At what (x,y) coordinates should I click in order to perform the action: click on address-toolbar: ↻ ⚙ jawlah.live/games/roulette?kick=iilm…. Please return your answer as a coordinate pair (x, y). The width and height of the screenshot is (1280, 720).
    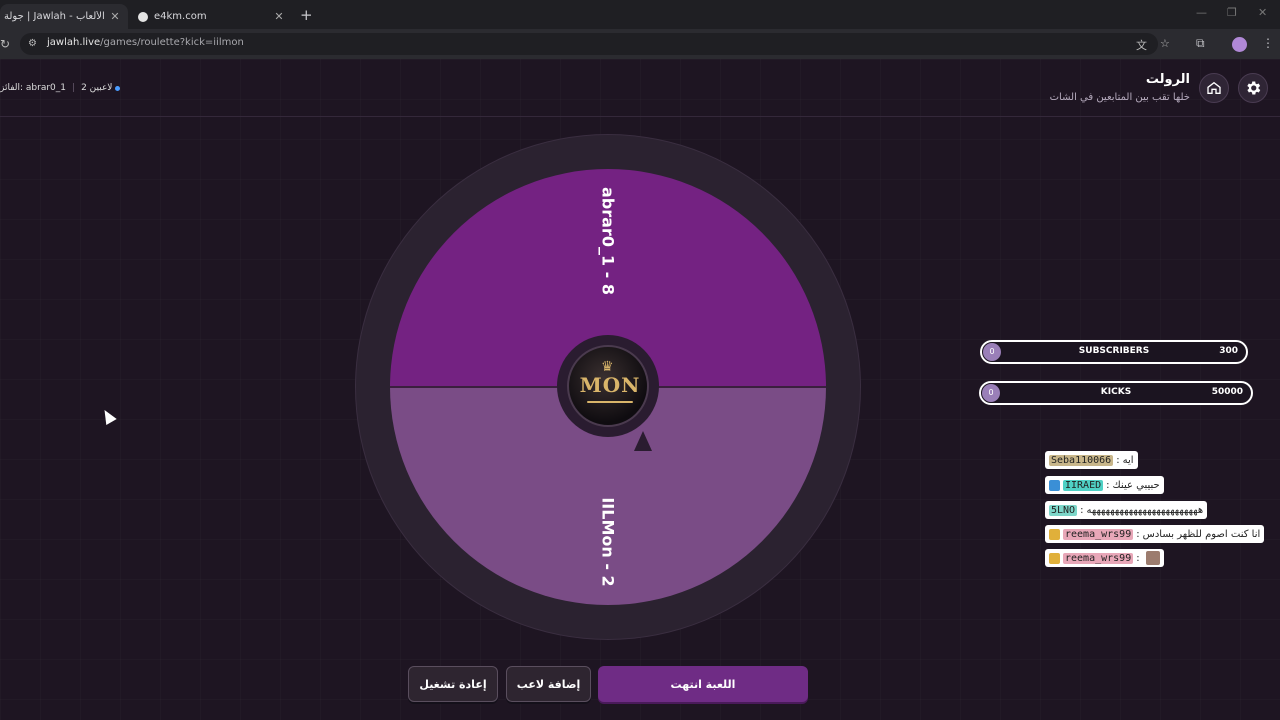
    Looking at the image, I should click on (640, 44).